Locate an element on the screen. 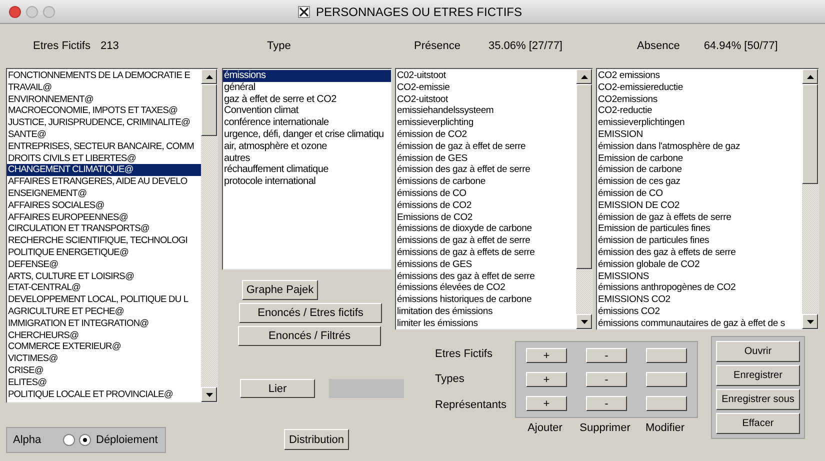 This screenshot has height=461, width=825. list-item: émissions de GES is located at coordinates (486, 264).